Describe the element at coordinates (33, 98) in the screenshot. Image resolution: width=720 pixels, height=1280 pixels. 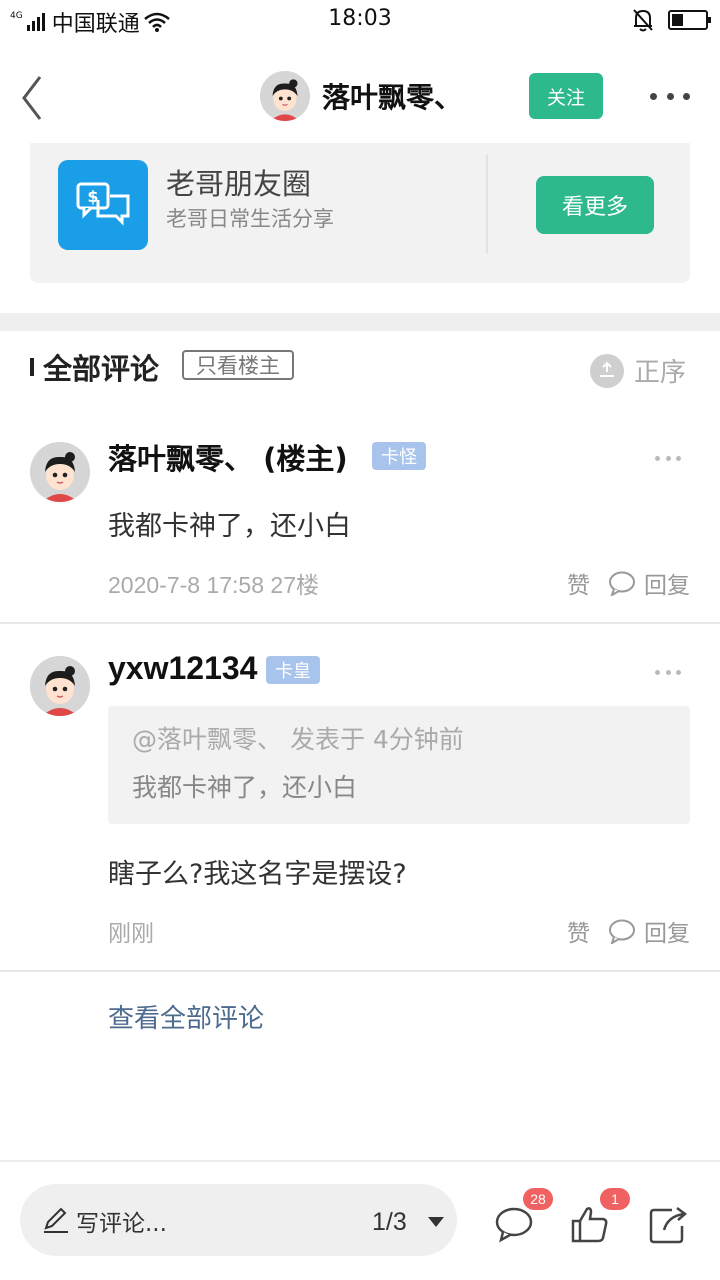
I see `back-icon` at that location.